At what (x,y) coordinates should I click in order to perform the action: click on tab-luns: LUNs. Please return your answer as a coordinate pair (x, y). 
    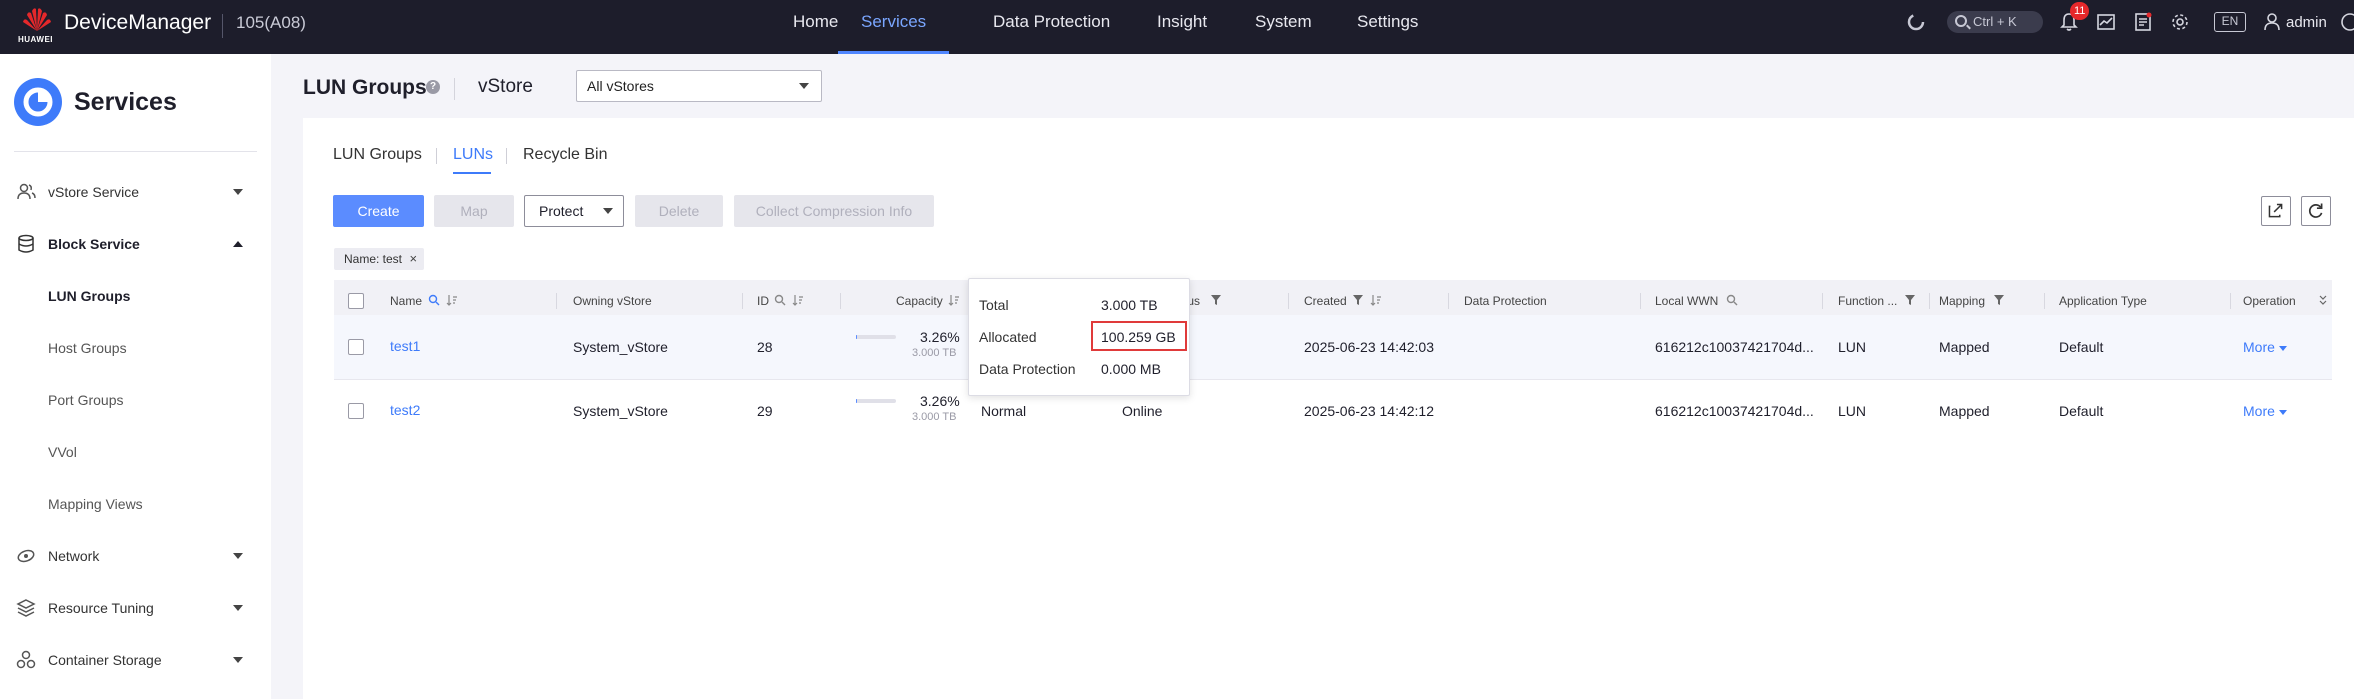
    Looking at the image, I should click on (473, 155).